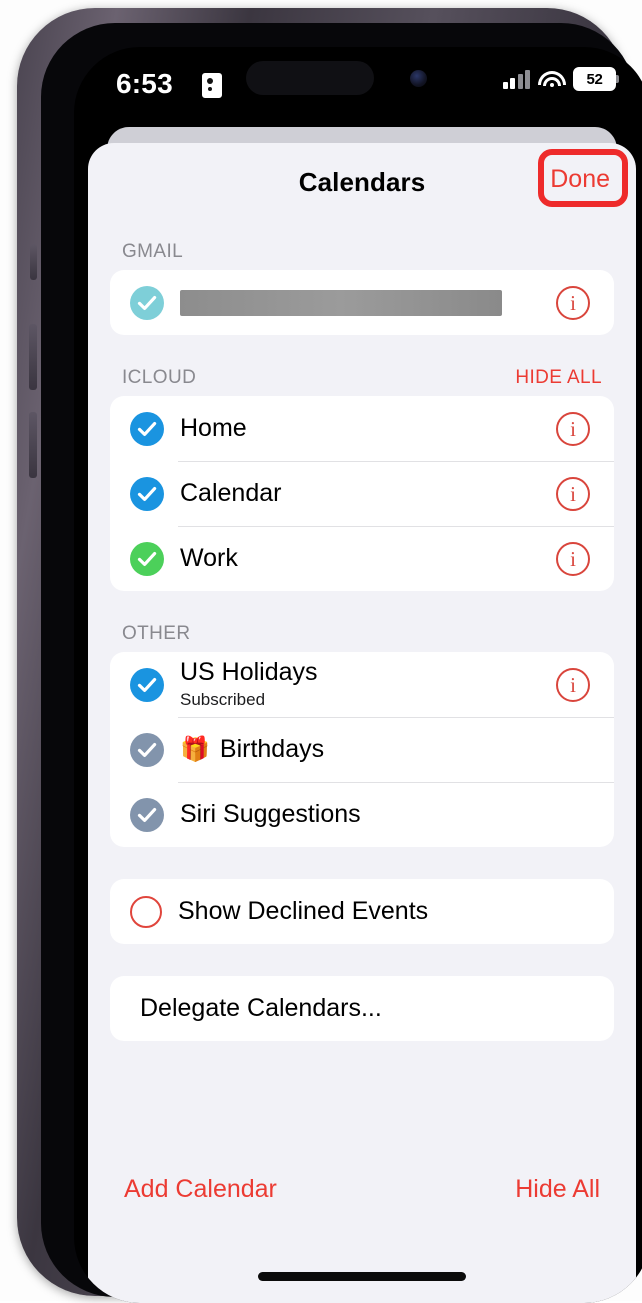 The image size is (642, 1303). What do you see at coordinates (362, 428) in the screenshot?
I see `calendar-row: Home i` at bounding box center [362, 428].